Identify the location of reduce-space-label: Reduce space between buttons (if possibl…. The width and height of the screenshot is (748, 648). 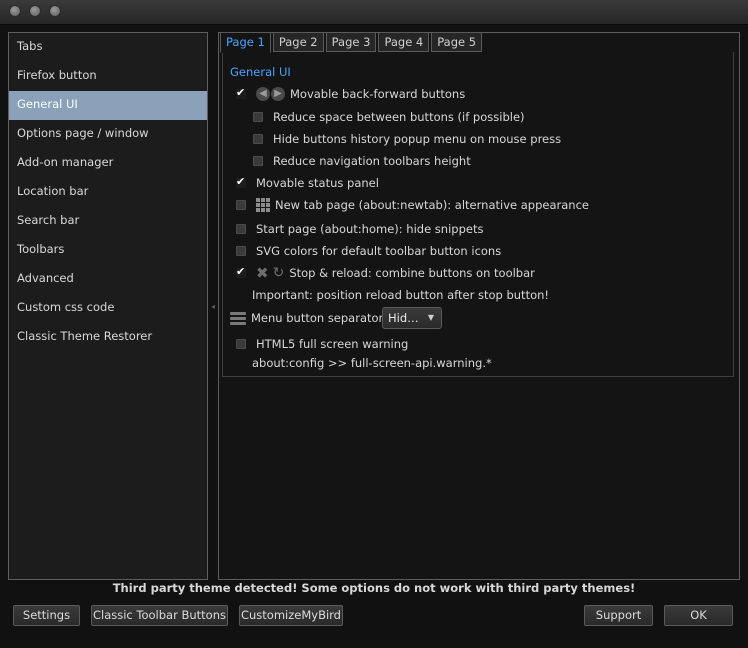
(399, 117).